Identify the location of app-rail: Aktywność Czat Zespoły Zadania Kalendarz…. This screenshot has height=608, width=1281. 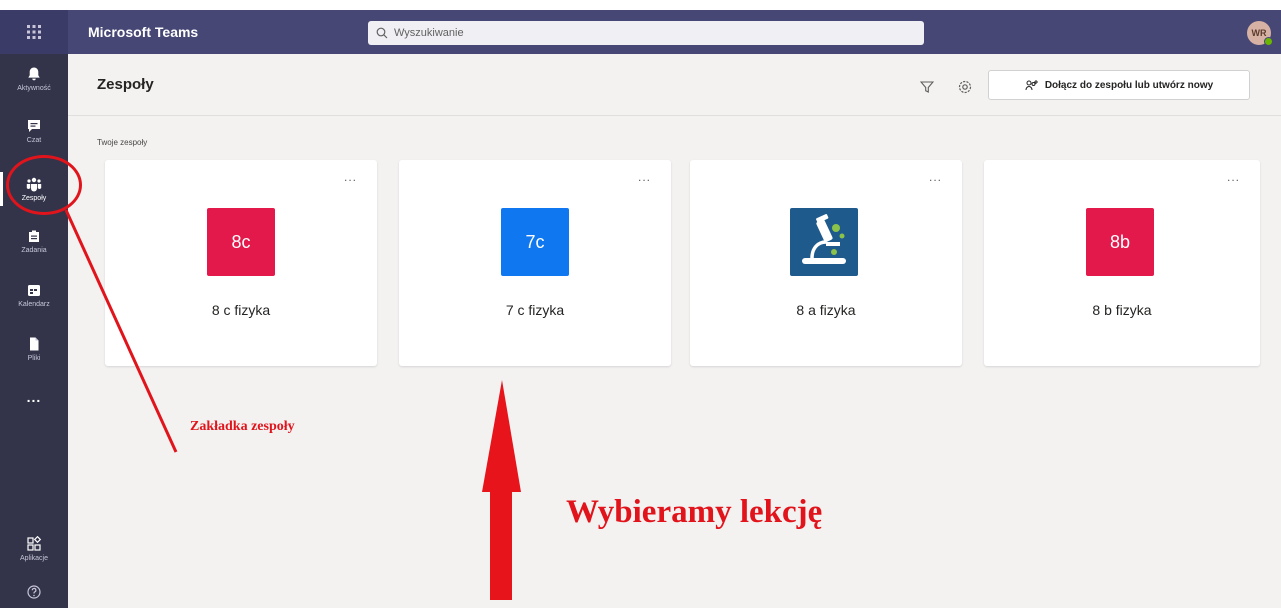
(34, 331).